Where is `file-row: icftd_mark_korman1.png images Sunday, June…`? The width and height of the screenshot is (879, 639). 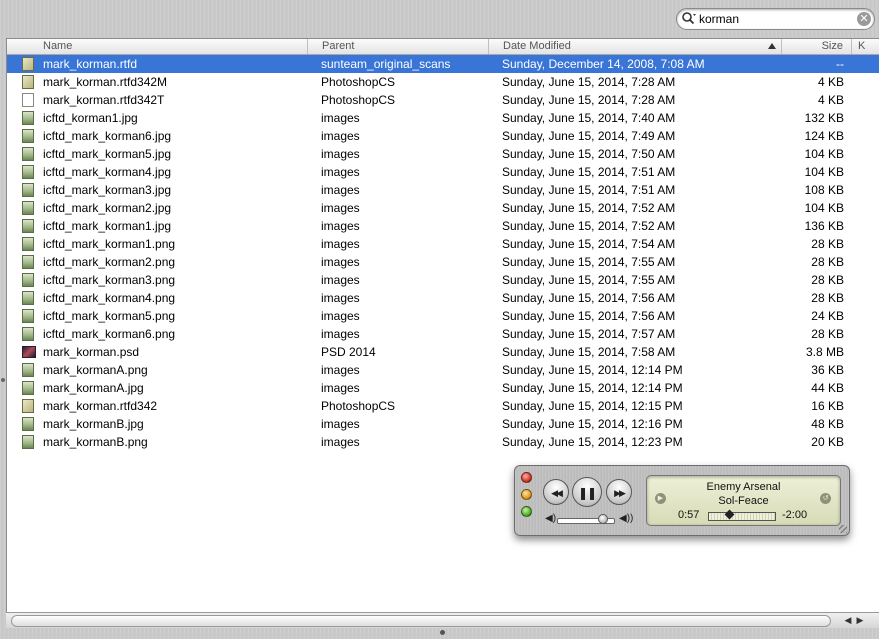
file-row: icftd_mark_korman1.png images Sunday, June… is located at coordinates (443, 244).